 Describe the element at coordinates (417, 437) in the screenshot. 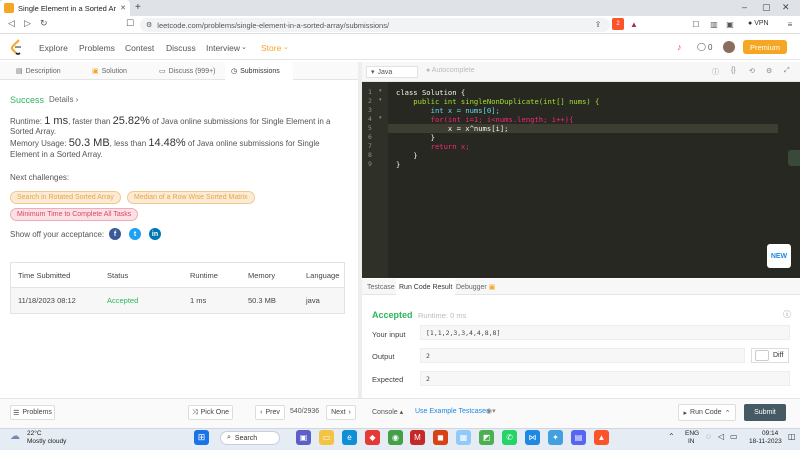

I see `mcafee-icon: M` at that location.